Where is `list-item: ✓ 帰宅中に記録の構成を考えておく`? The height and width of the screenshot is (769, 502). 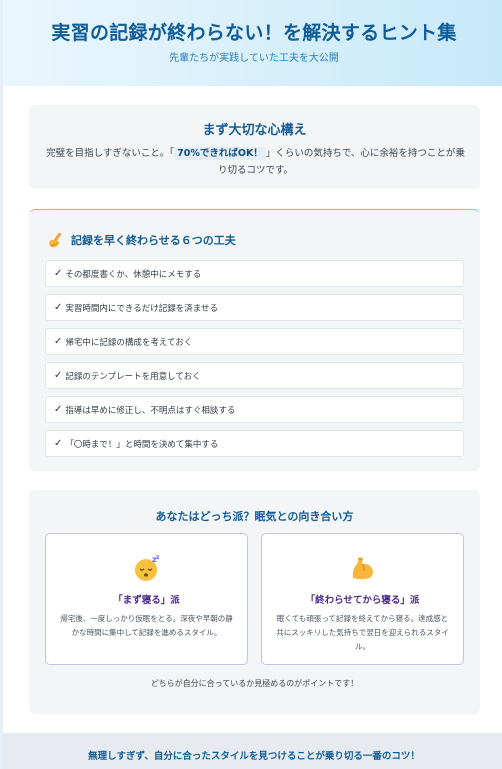 list-item: ✓ 帰宅中に記録の構成を考えておく is located at coordinates (254, 341).